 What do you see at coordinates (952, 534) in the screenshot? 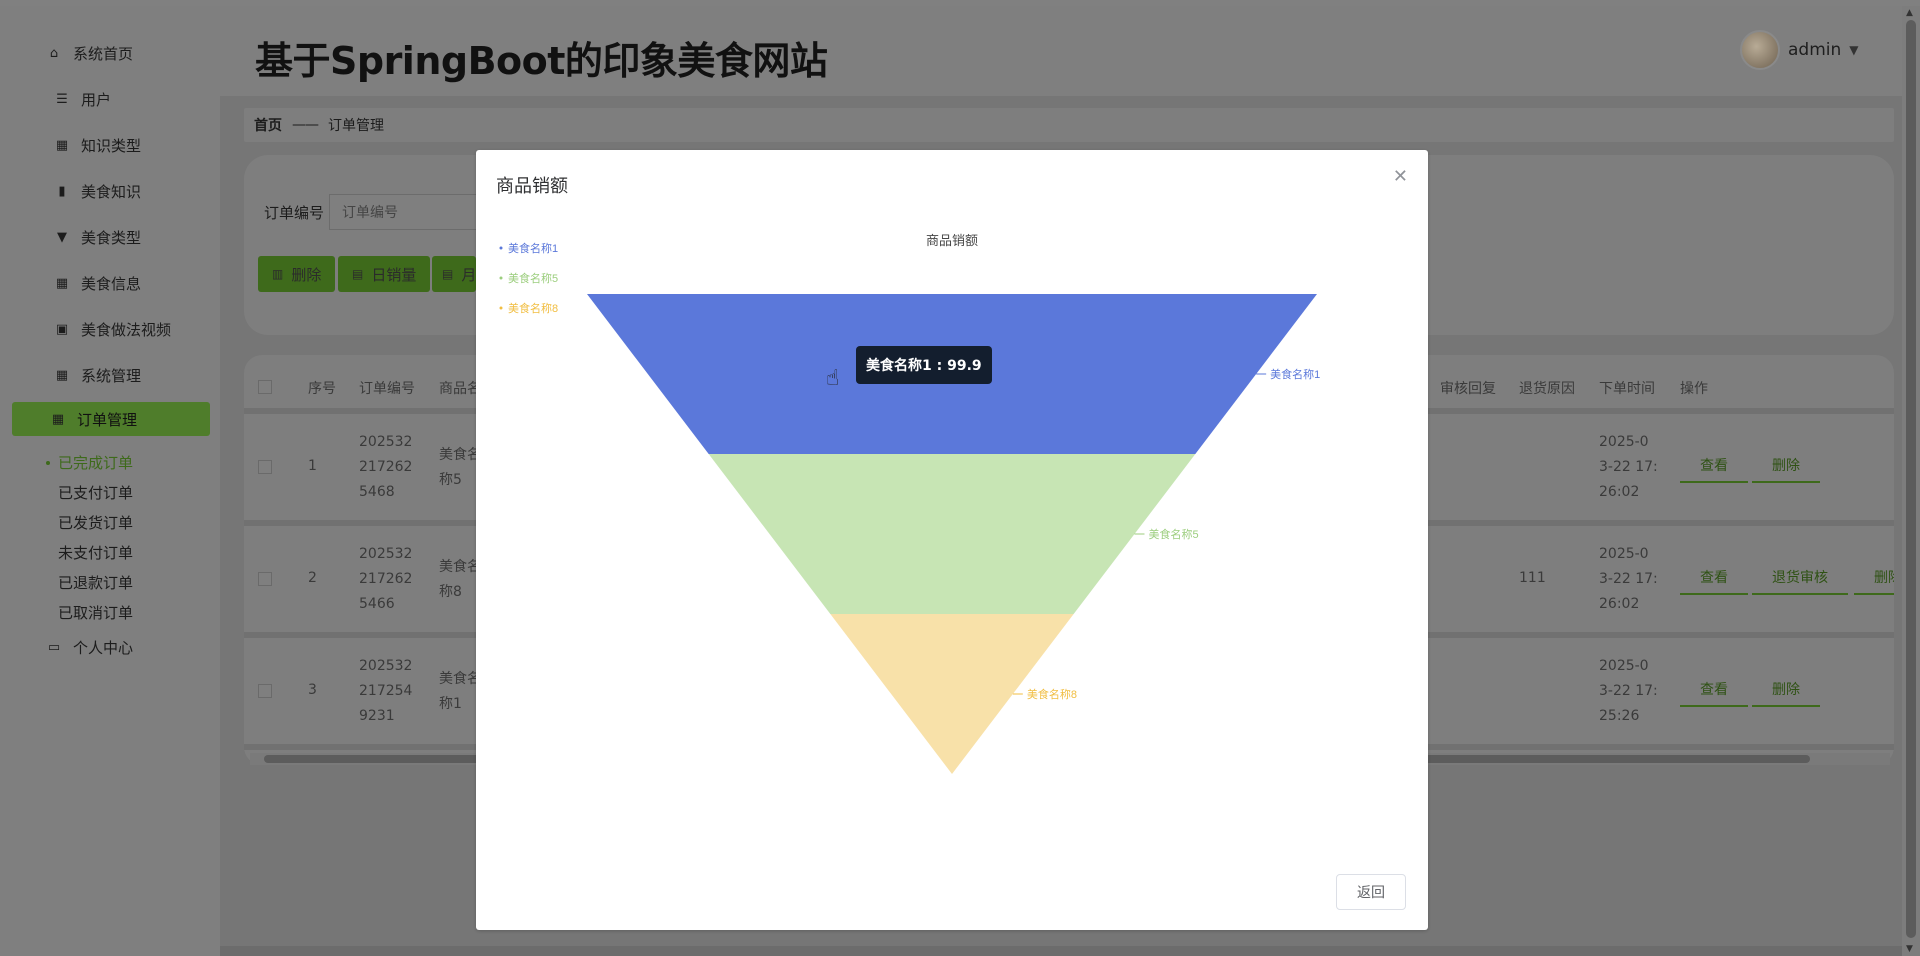
I see `funnel-segment` at bounding box center [952, 534].